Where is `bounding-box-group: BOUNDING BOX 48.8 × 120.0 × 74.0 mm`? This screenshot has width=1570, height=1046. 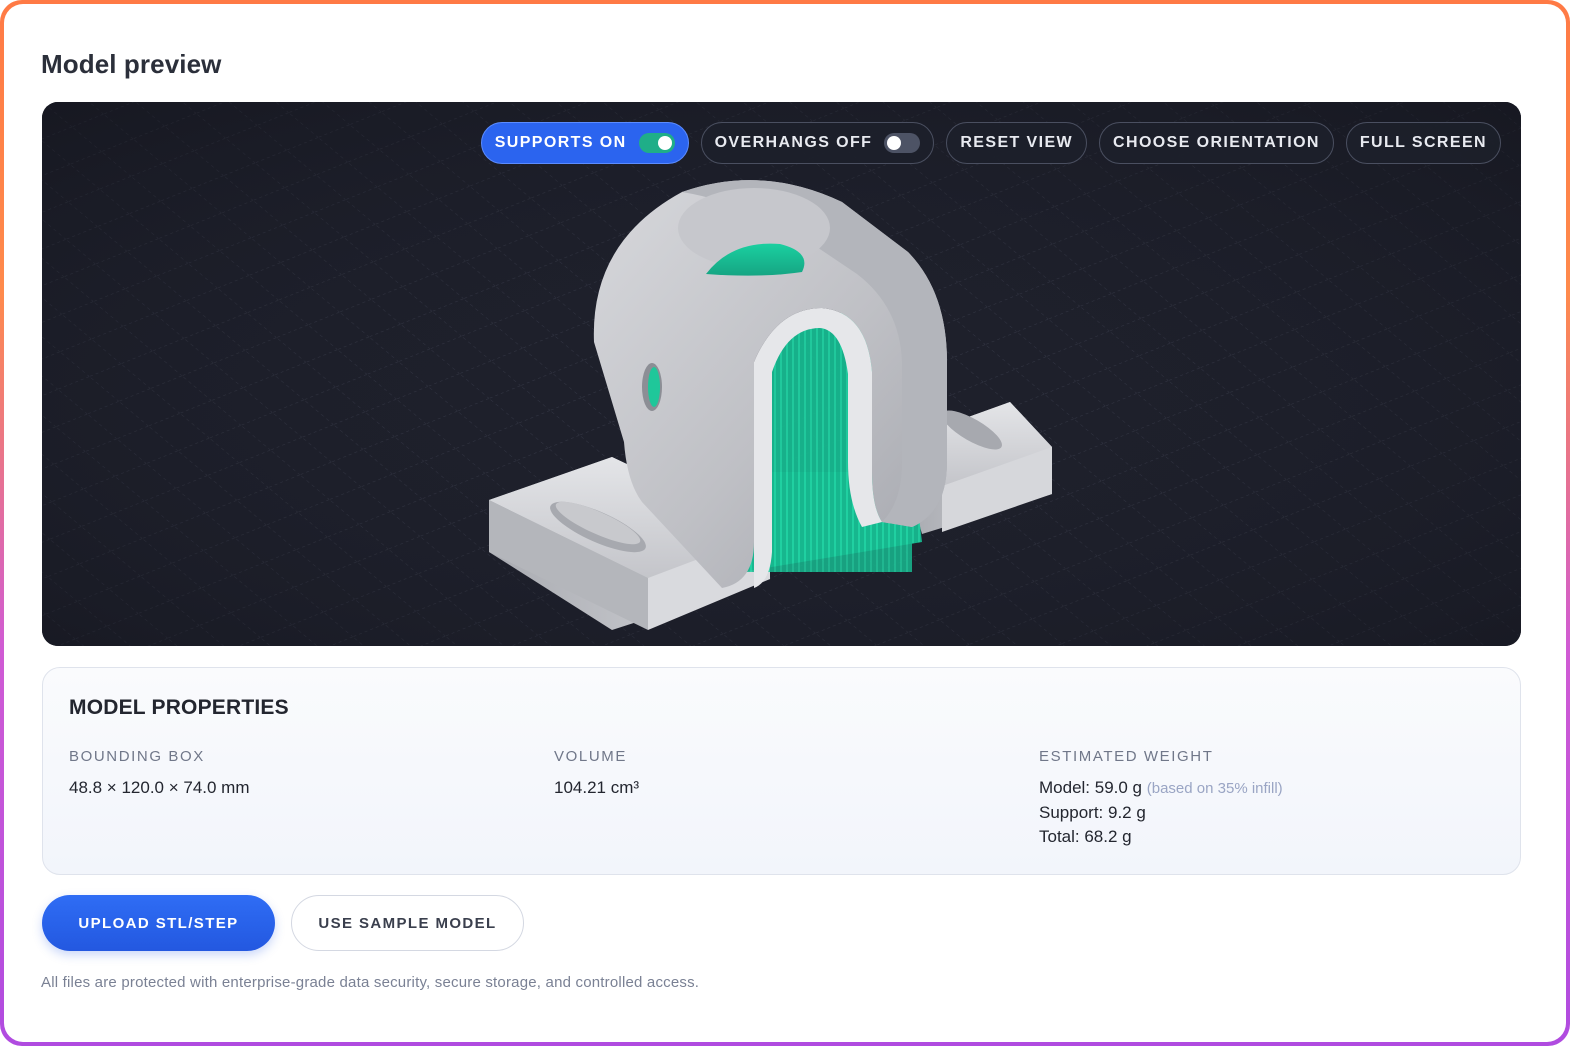
bounding-box-group: BOUNDING BOX 48.8 × 120.0 × 74.0 mm is located at coordinates (159, 774).